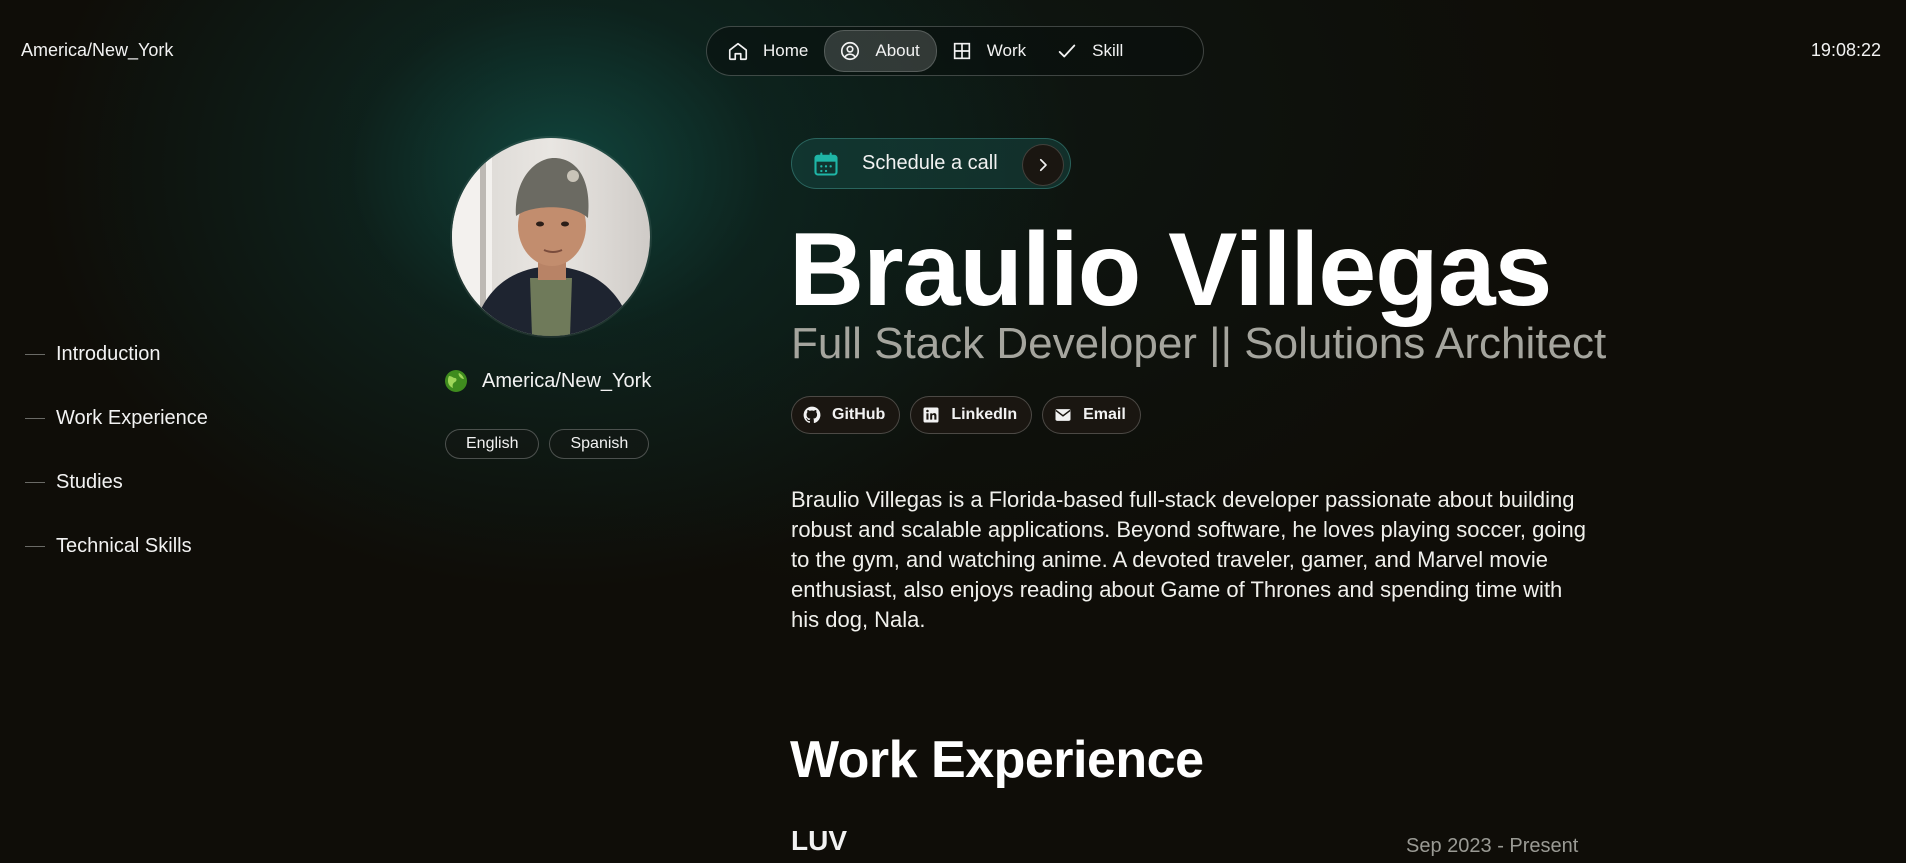 This screenshot has width=1906, height=863. Describe the element at coordinates (132, 417) in the screenshot. I see `sidebar-item-label: Work Experience` at that location.